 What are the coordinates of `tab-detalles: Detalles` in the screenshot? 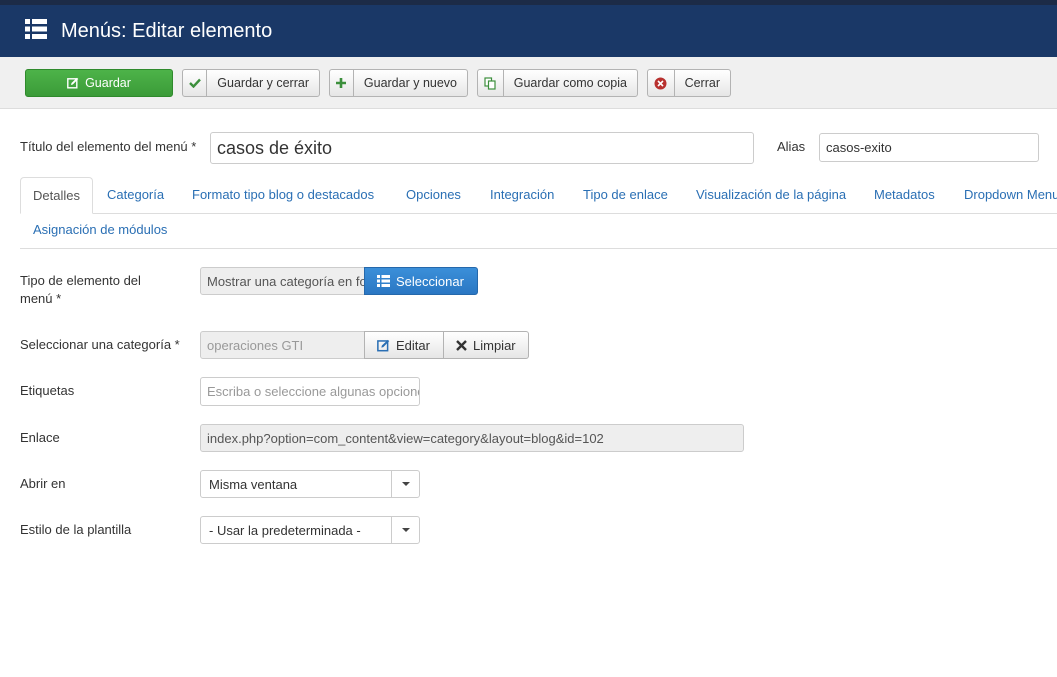 It's located at (56, 195).